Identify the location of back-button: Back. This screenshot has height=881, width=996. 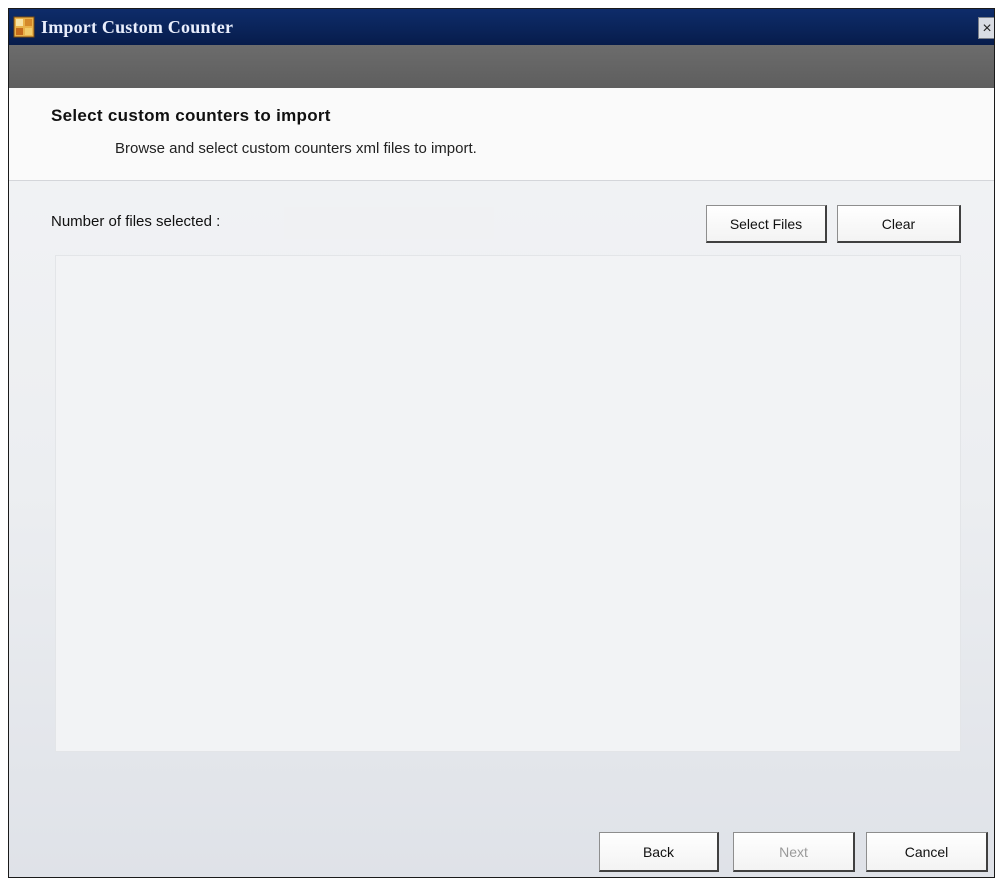
(659, 852).